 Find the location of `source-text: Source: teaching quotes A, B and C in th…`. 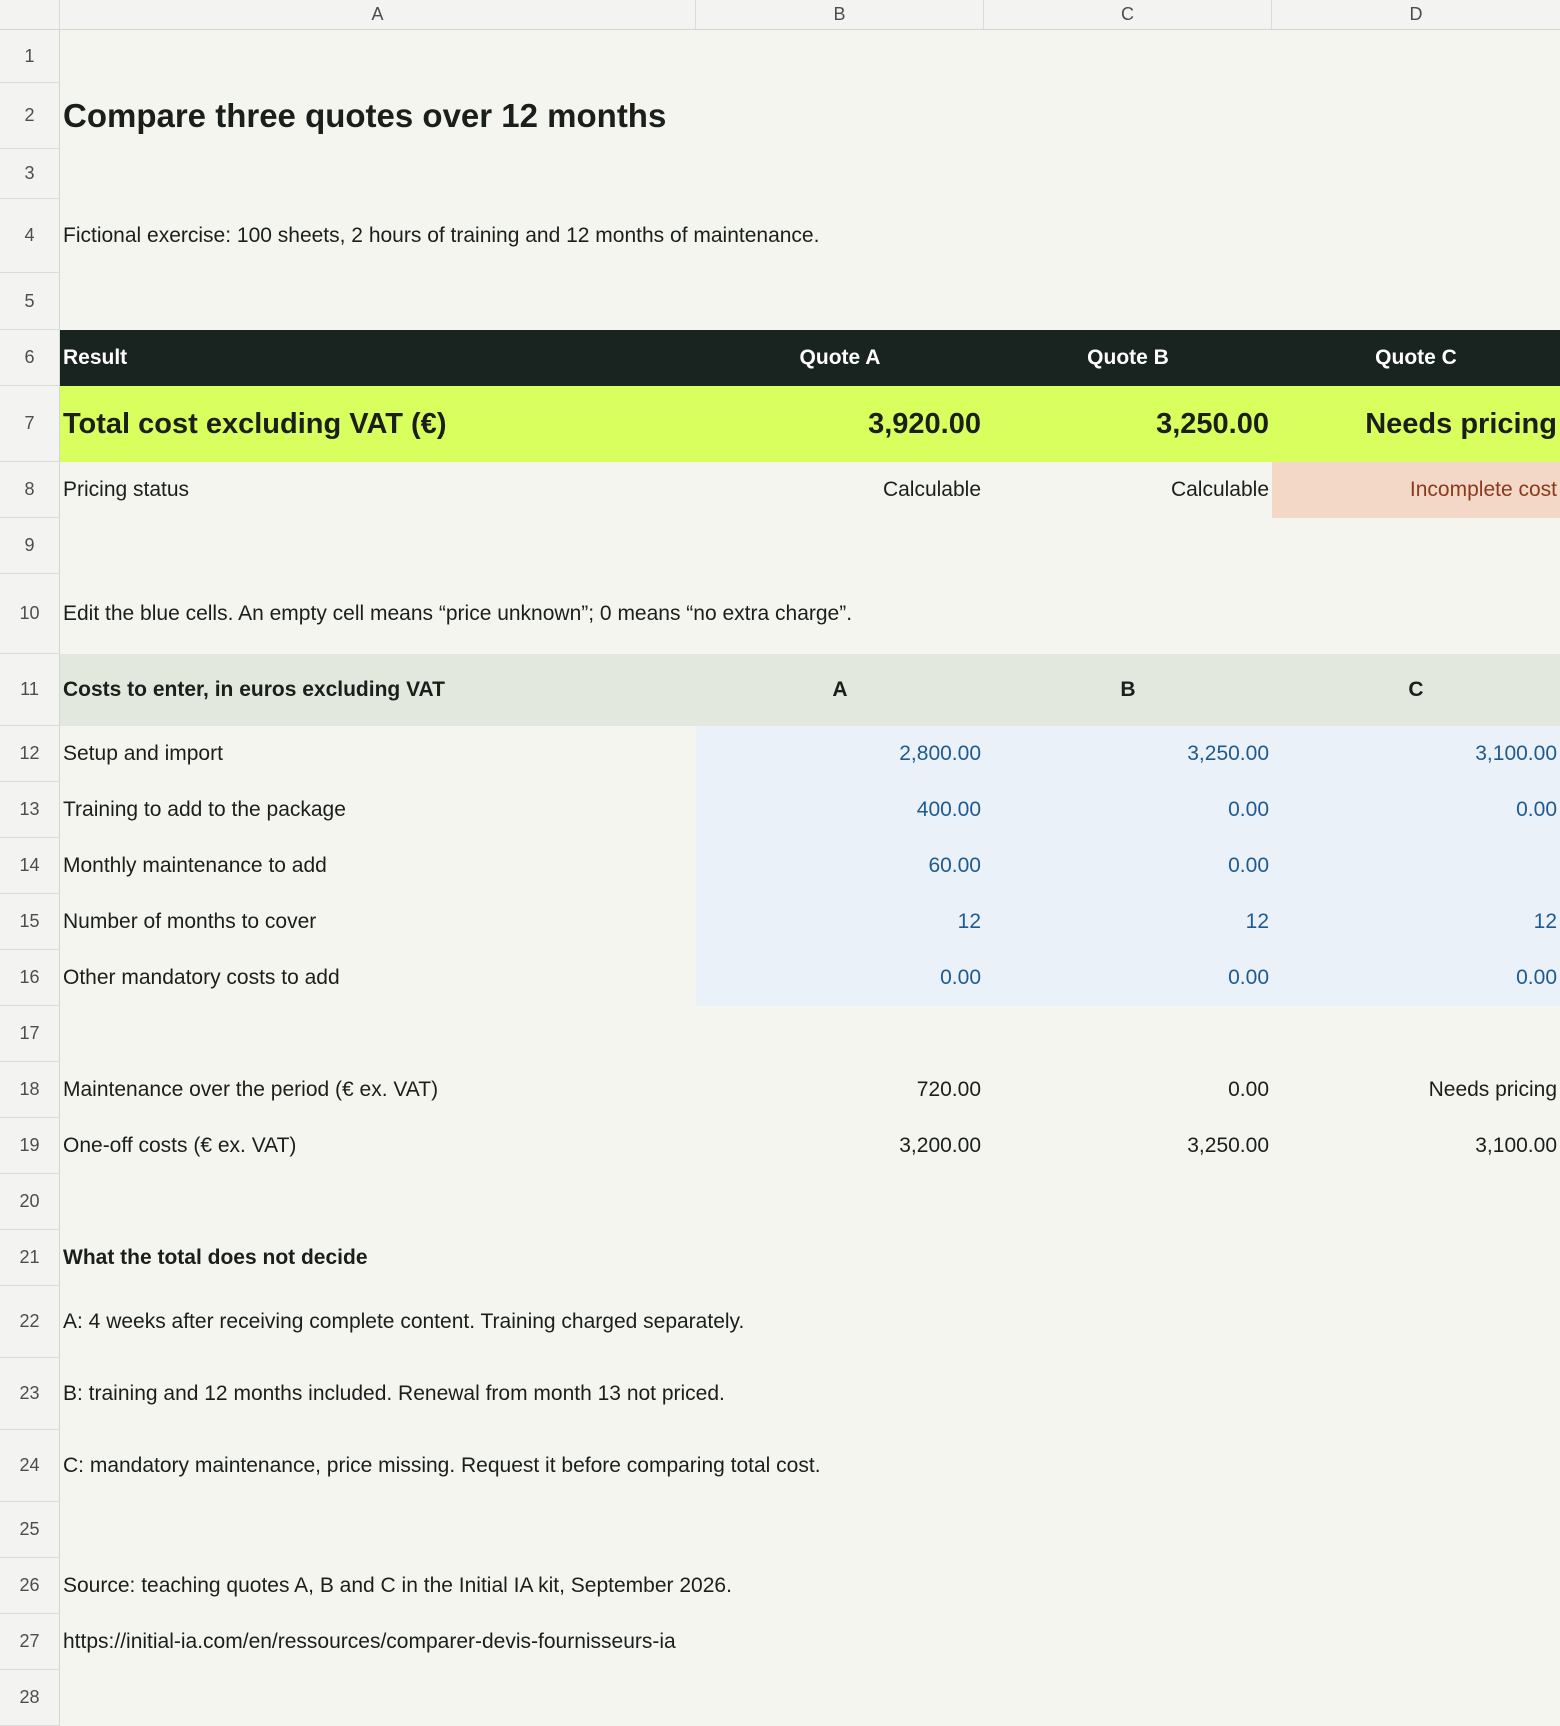

source-text: Source: teaching quotes A, B and C in th… is located at coordinates (710, 1586).